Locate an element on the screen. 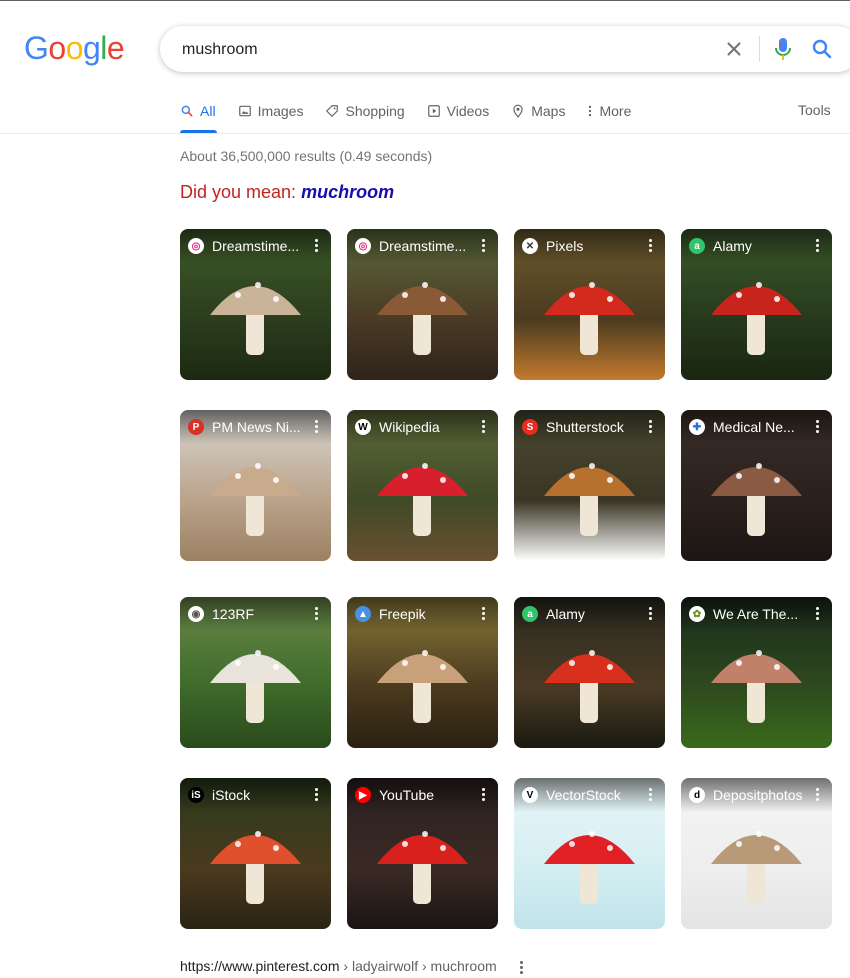 The width and height of the screenshot is (850, 978). tab-label: Shopping is located at coordinates (375, 111).